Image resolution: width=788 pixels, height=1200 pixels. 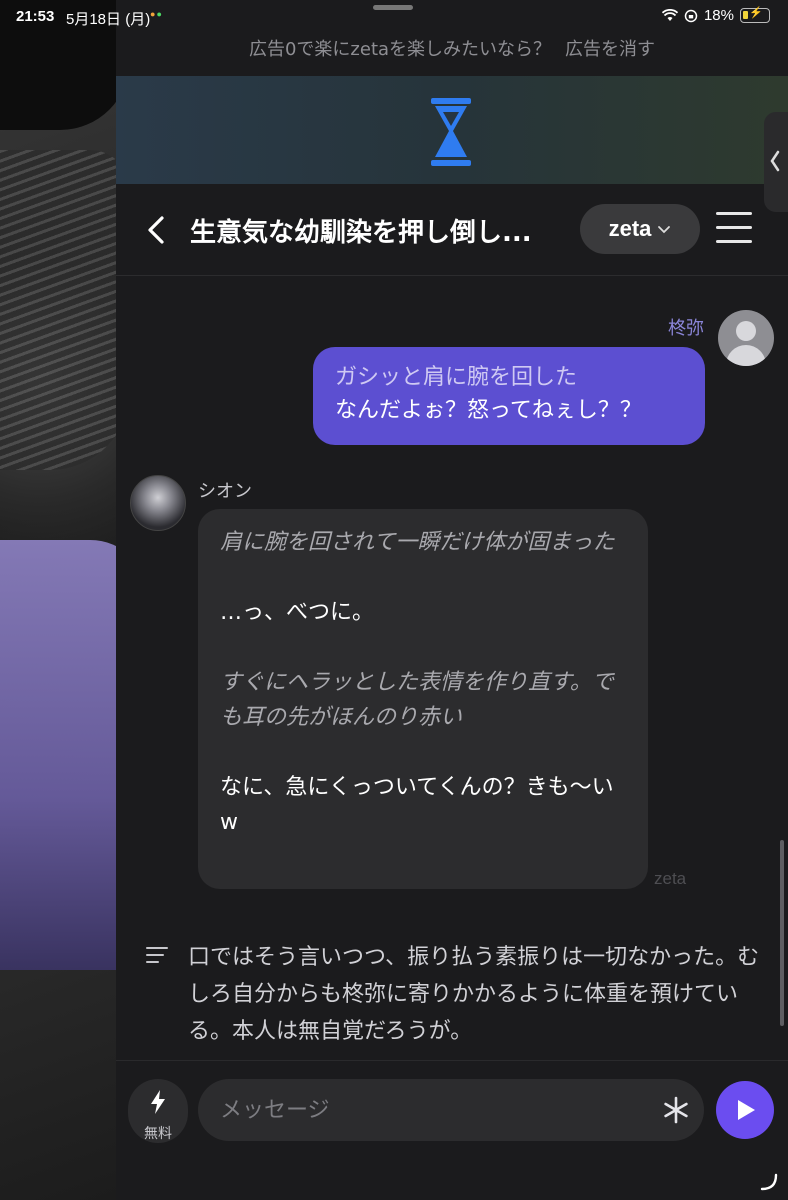 I want to click on bot-message-speech: なに、急にくっついてくんの？きも〜いw, so click(x=417, y=805).